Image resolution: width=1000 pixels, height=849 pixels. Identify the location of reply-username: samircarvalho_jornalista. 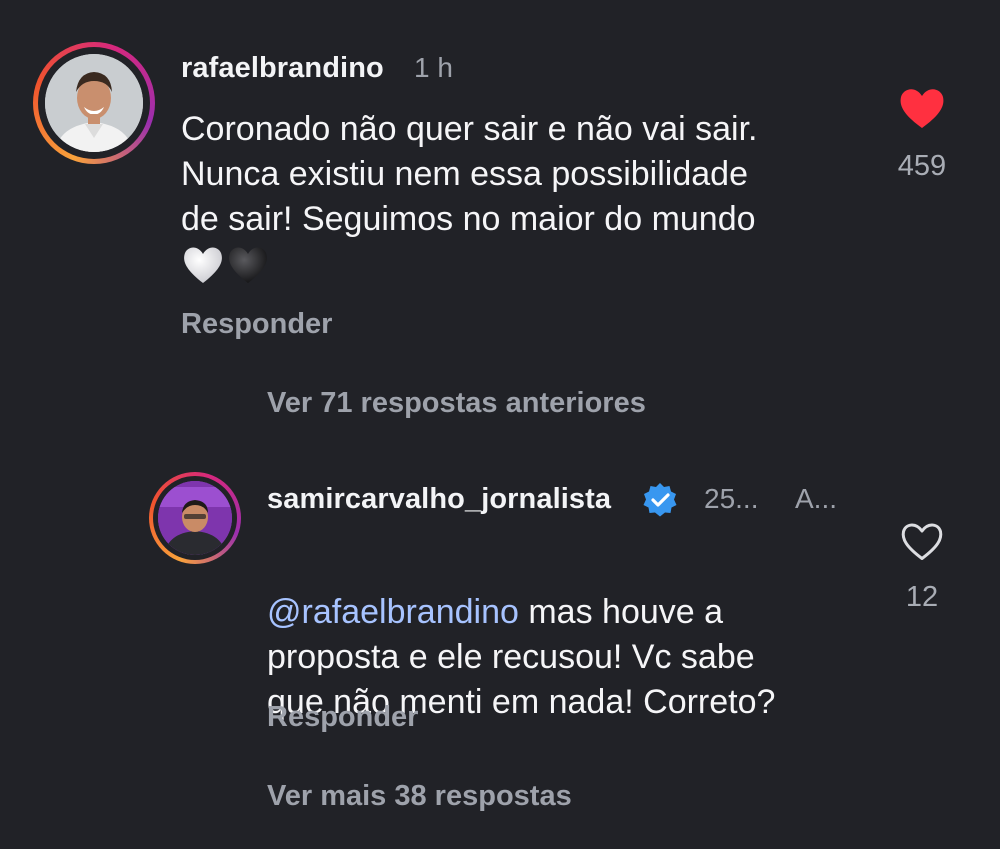
(439, 499).